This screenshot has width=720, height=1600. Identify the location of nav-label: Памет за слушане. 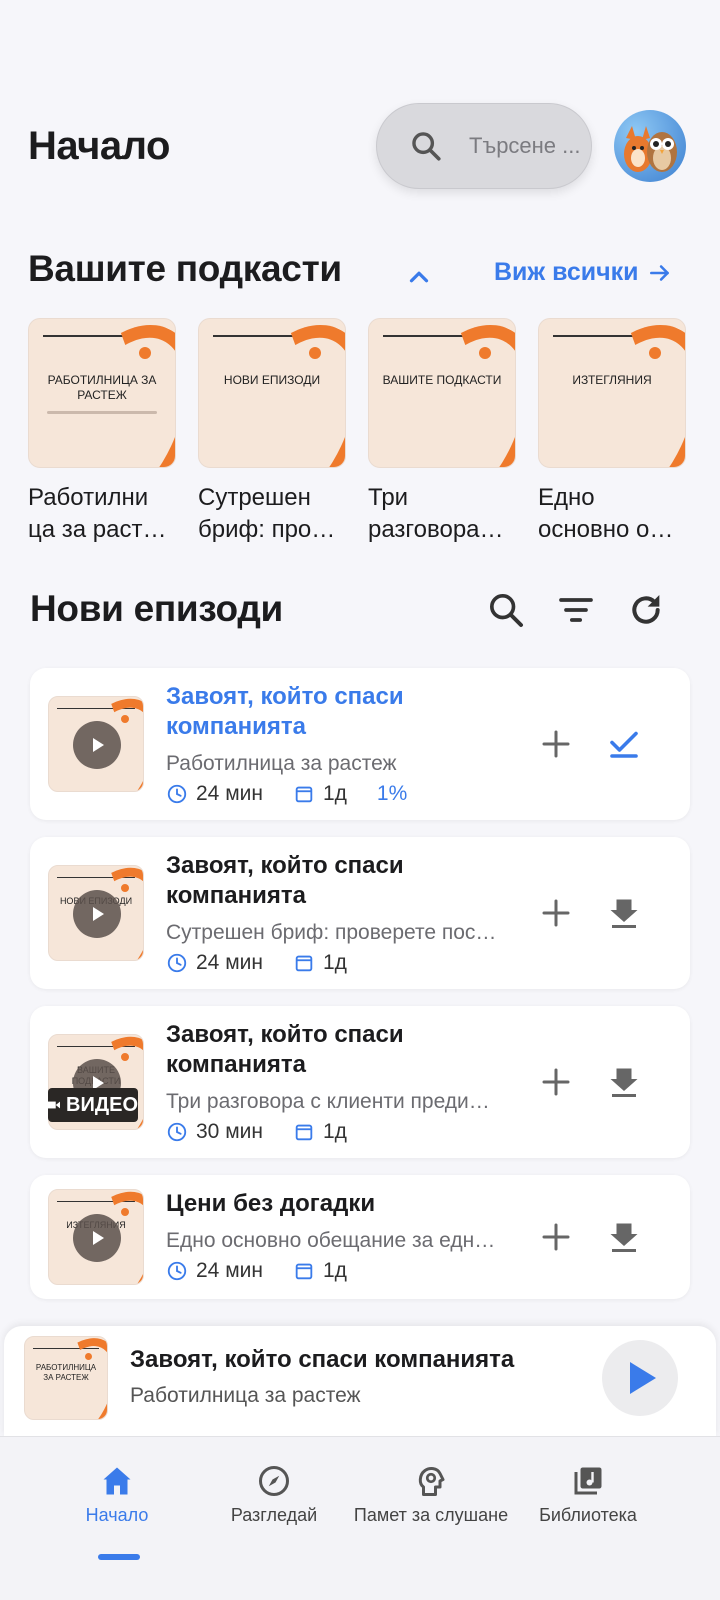
(431, 1515).